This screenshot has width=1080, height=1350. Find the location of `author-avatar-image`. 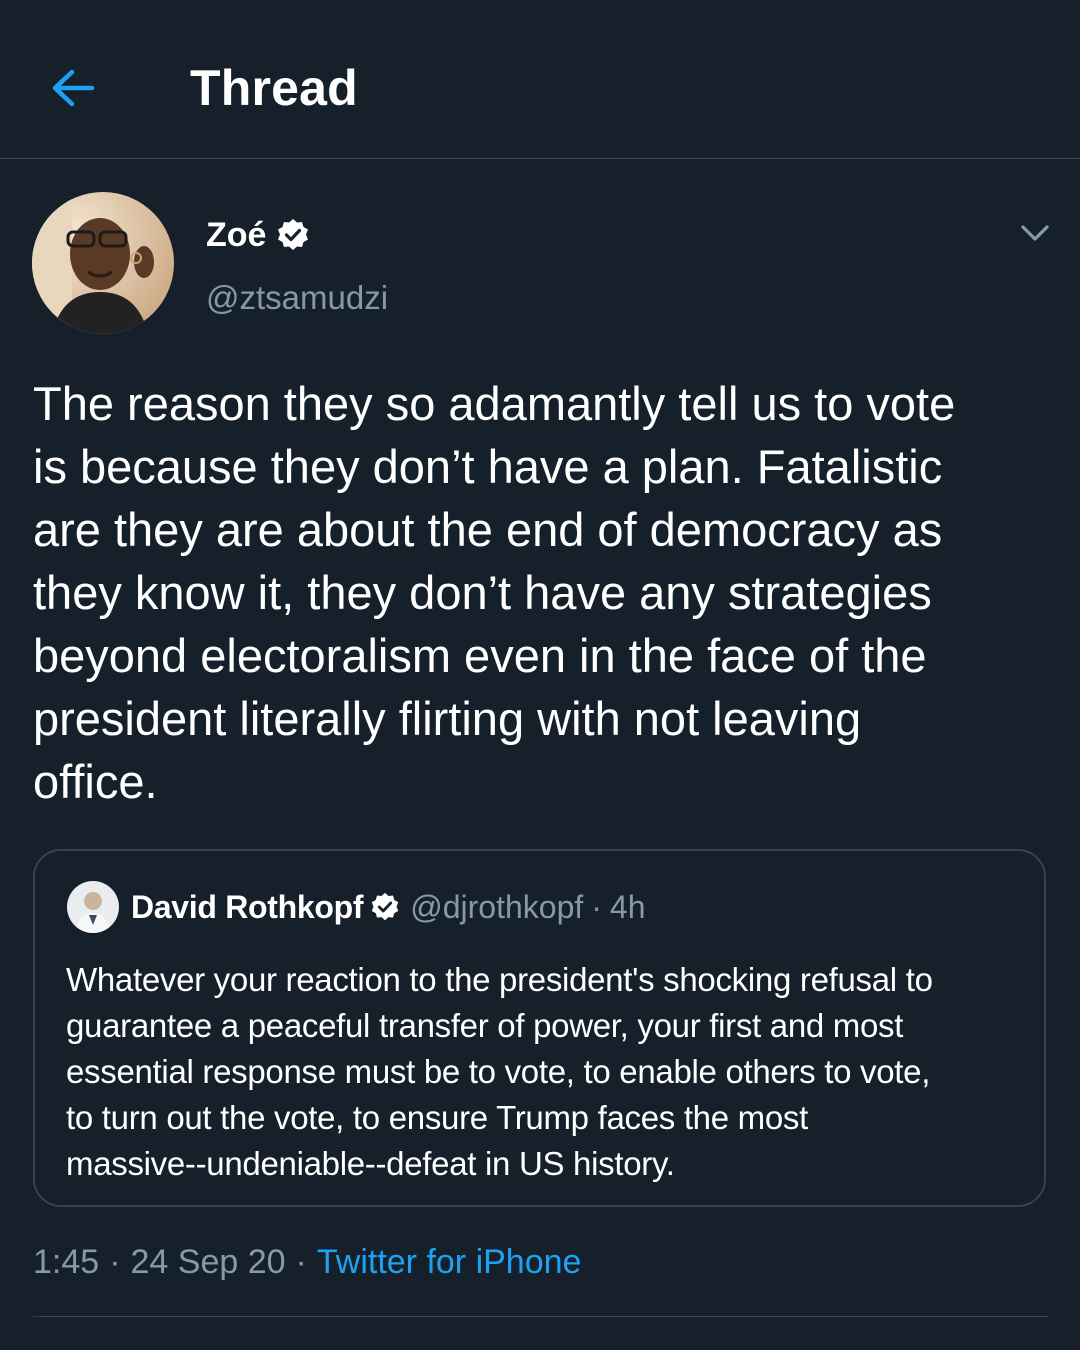

author-avatar-image is located at coordinates (103, 263).